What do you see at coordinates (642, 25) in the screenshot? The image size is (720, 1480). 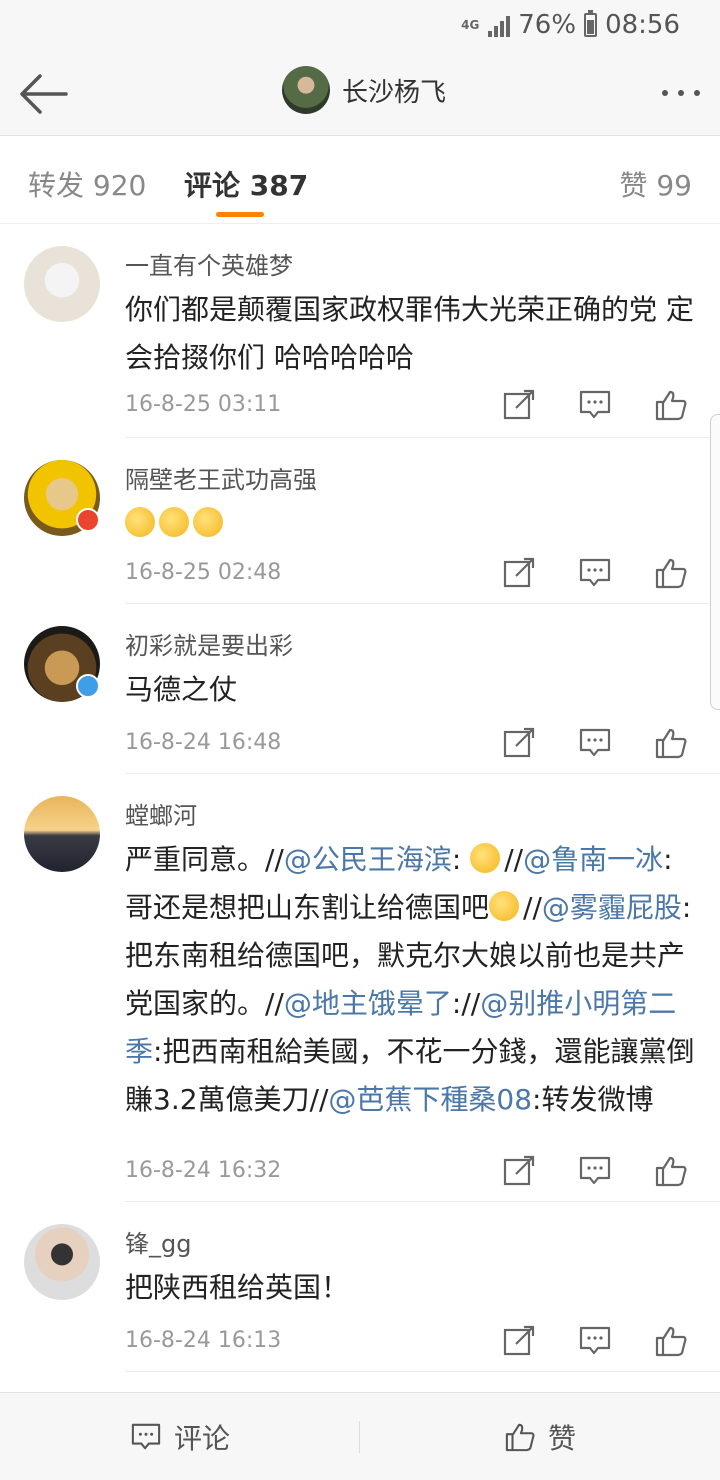 I see `clock: 08:56` at bounding box center [642, 25].